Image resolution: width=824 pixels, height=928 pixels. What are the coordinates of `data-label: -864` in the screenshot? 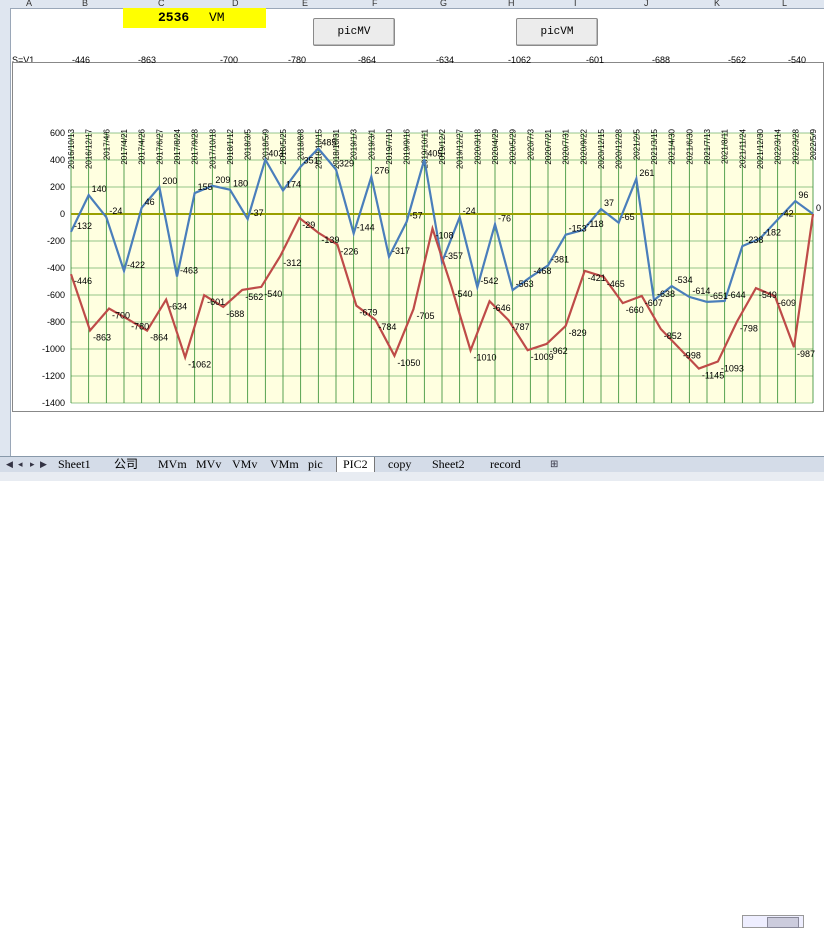 It's located at (159, 338).